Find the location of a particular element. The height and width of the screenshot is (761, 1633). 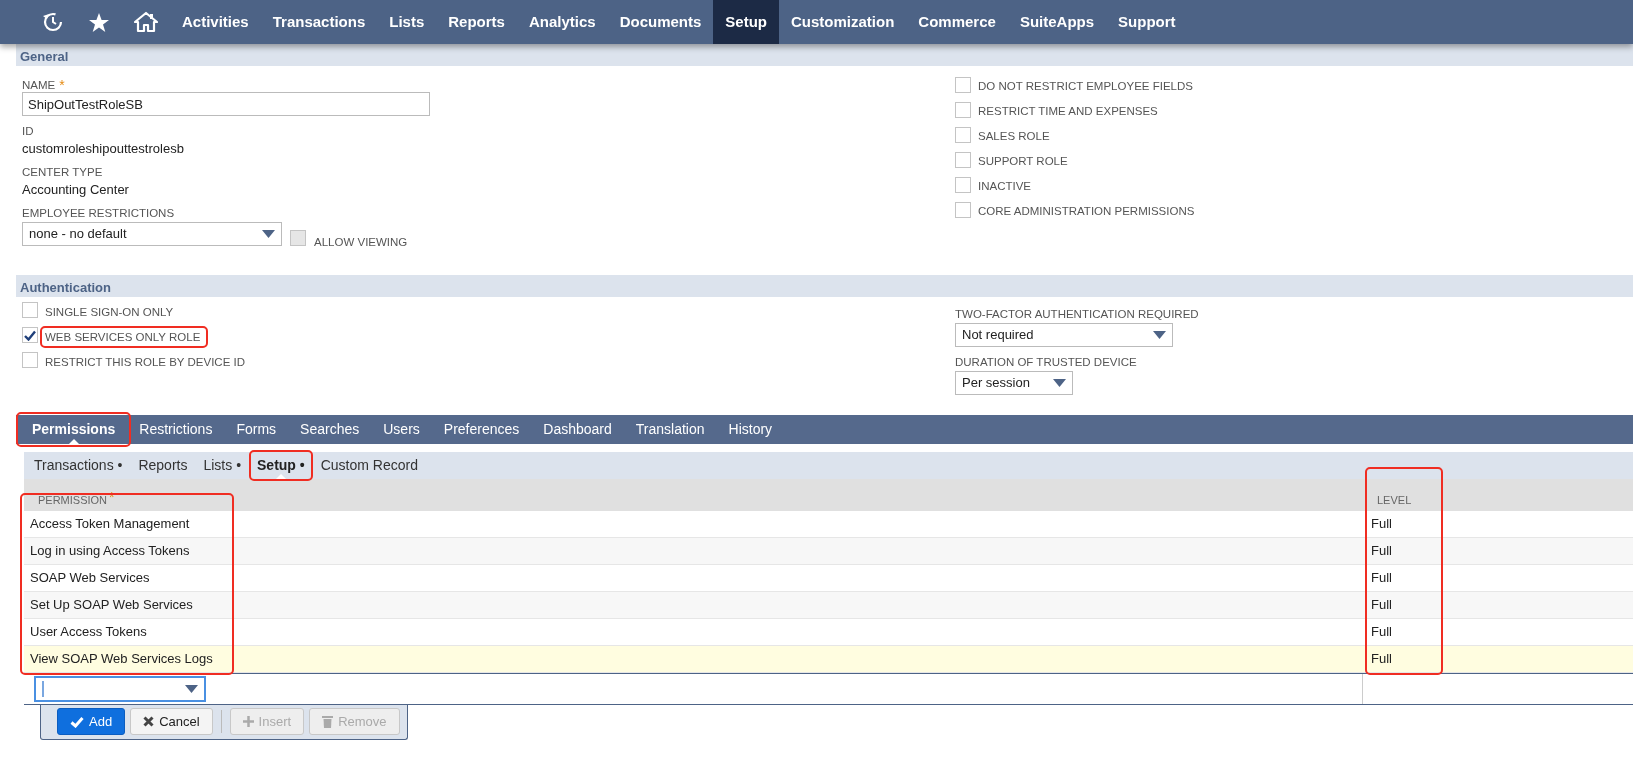

field-label: NAME is located at coordinates (39, 85).